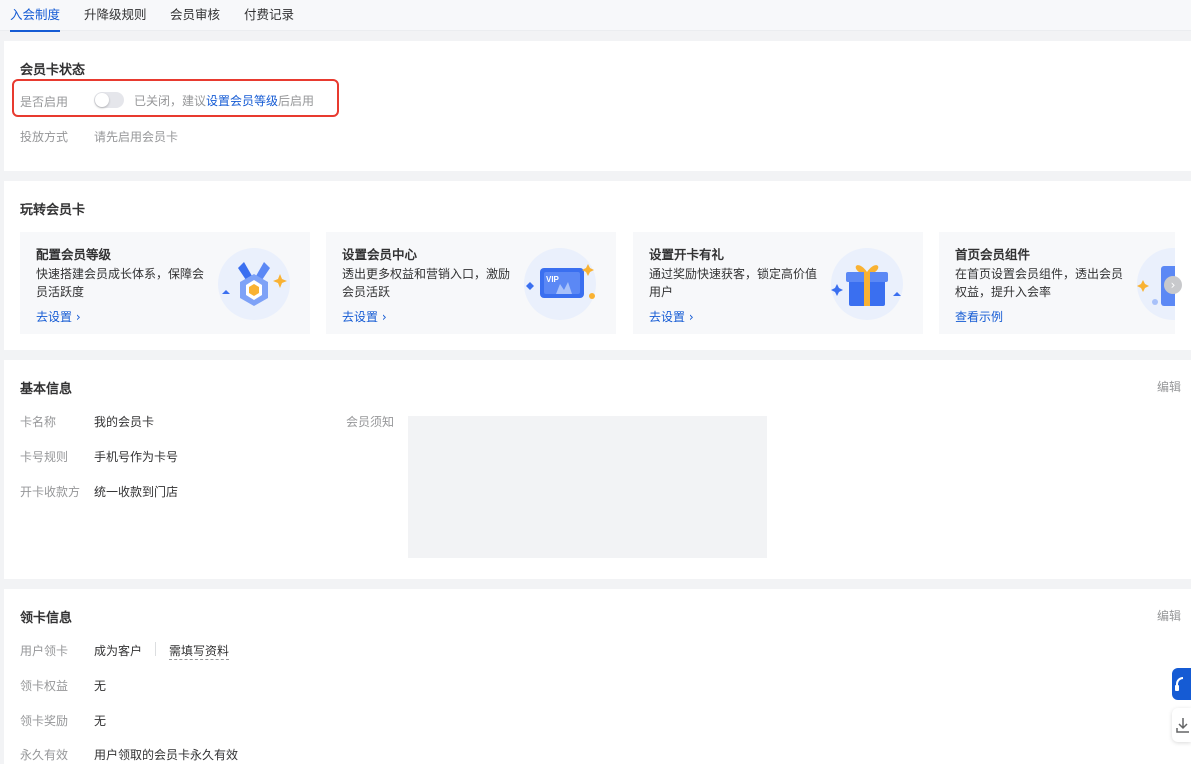  Describe the element at coordinates (44, 651) in the screenshot. I see `user-claim-label: 用户领卡` at that location.